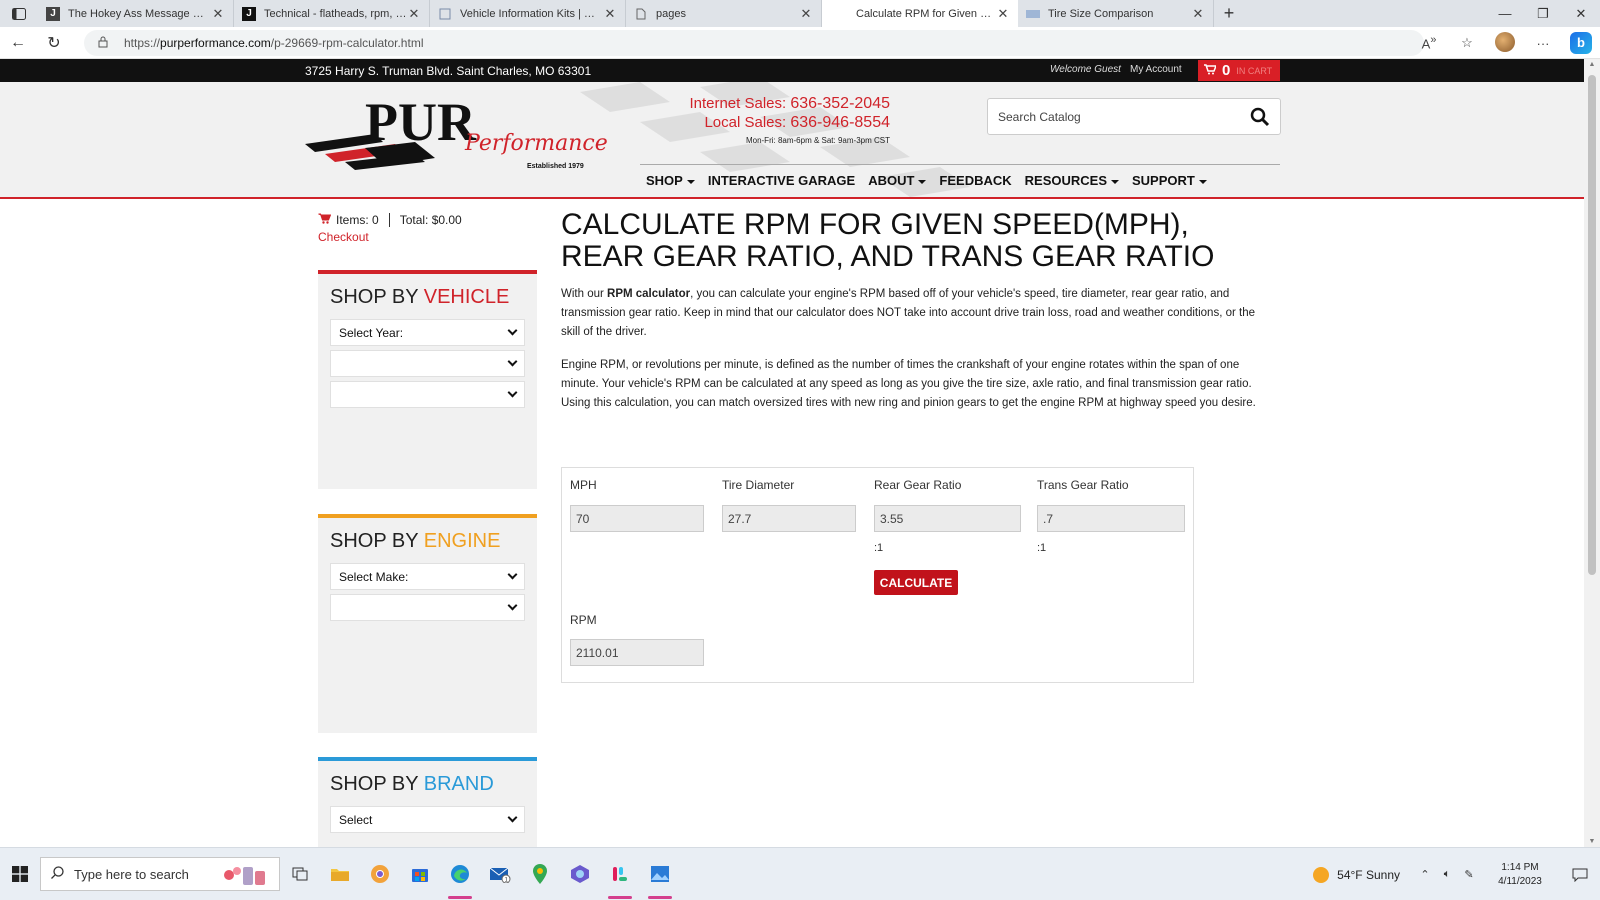 The image size is (1600, 900). What do you see at coordinates (335, 13) in the screenshot?
I see `tab-title: Technical - flatheads, rpm, torque` at bounding box center [335, 13].